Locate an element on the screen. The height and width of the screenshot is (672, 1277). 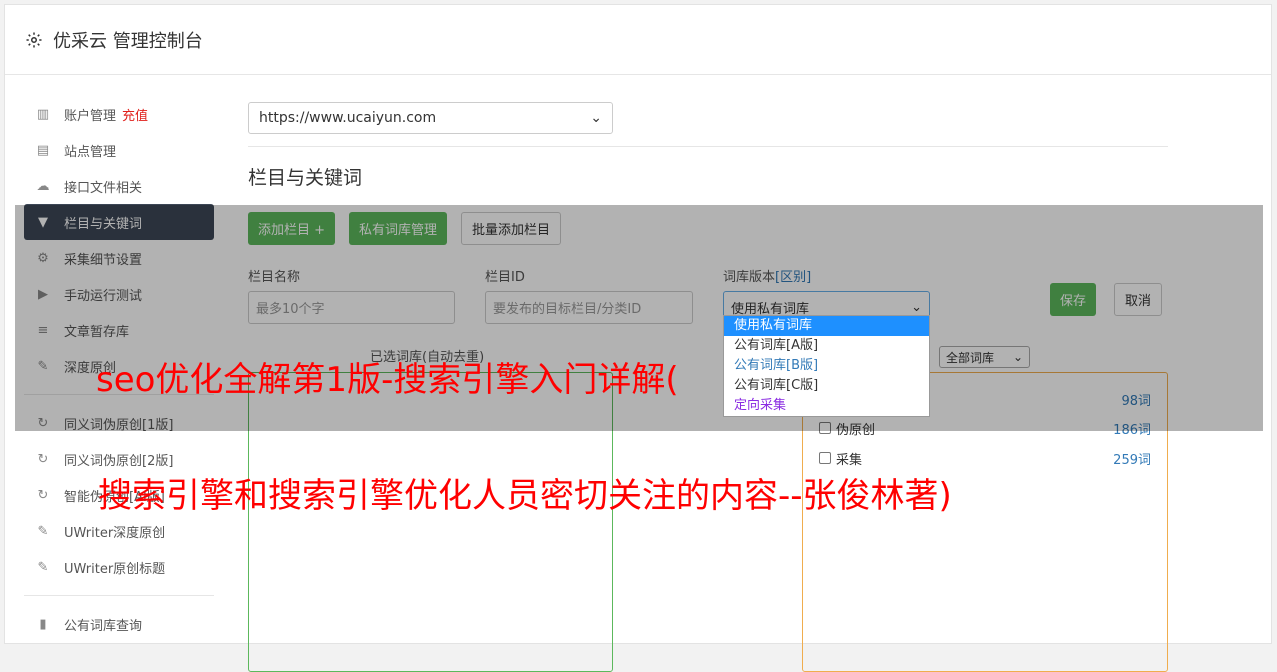
dropdown-option: 公有词库[A版] is located at coordinates (826, 346).